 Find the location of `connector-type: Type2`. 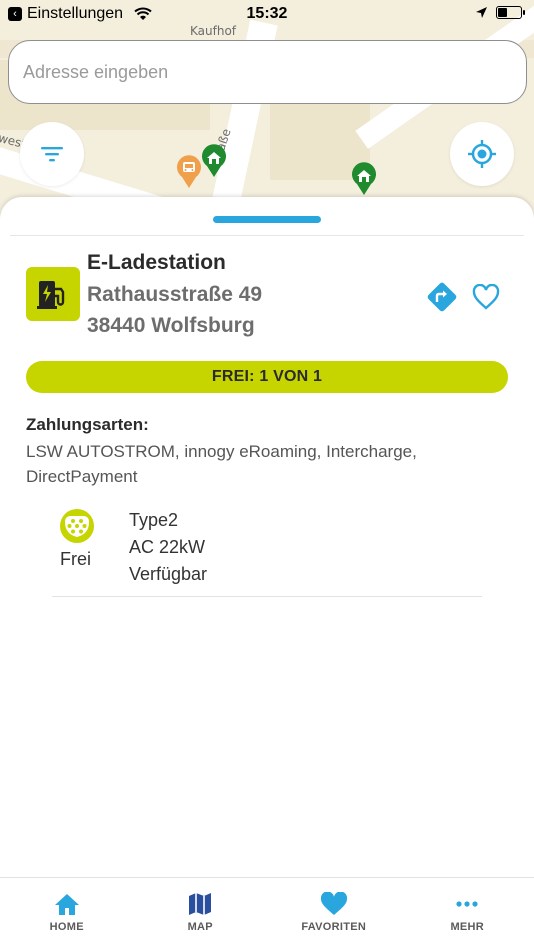

connector-type: Type2 is located at coordinates (154, 520).